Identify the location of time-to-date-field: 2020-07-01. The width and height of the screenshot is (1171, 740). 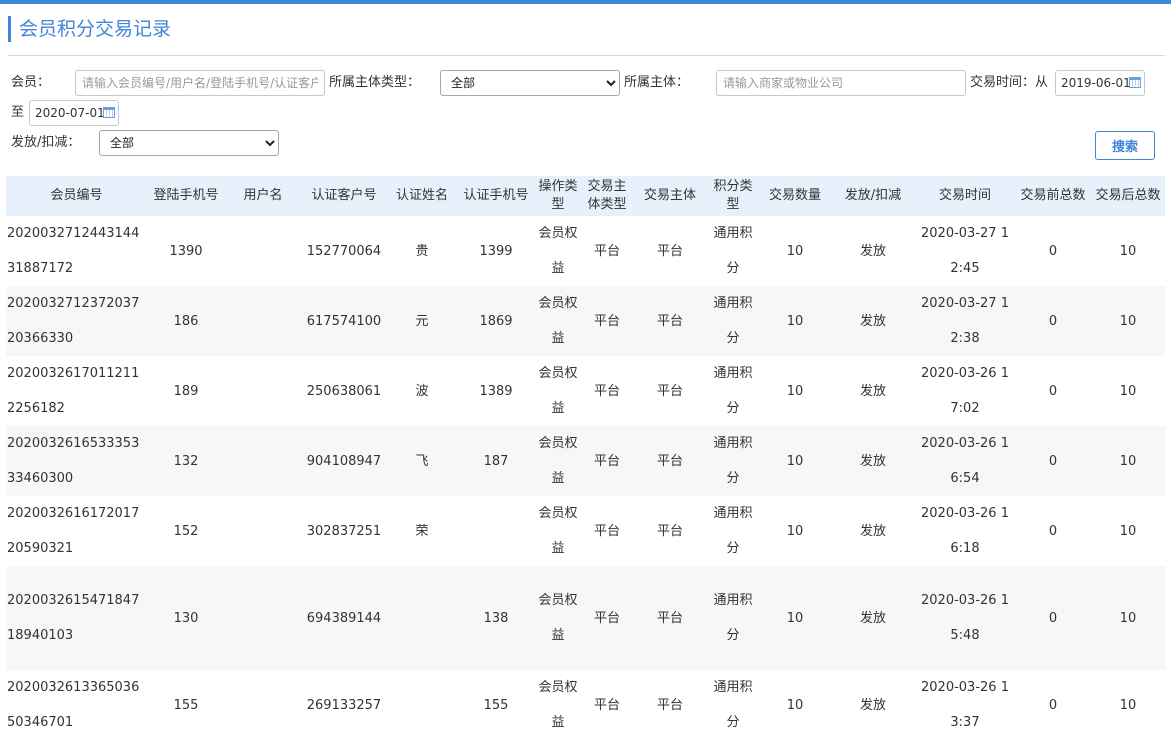
(74, 113).